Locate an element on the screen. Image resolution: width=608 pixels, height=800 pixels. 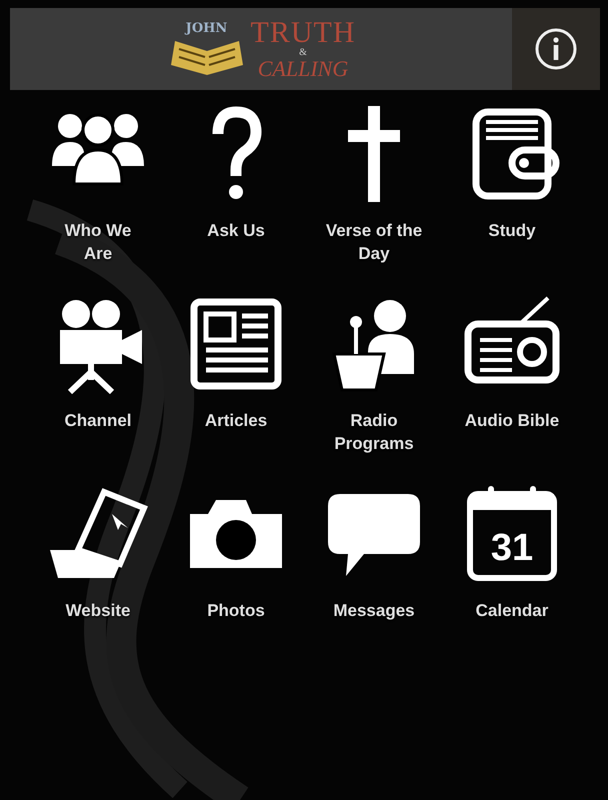
menu-tile: Radio Programs is located at coordinates (374, 377).